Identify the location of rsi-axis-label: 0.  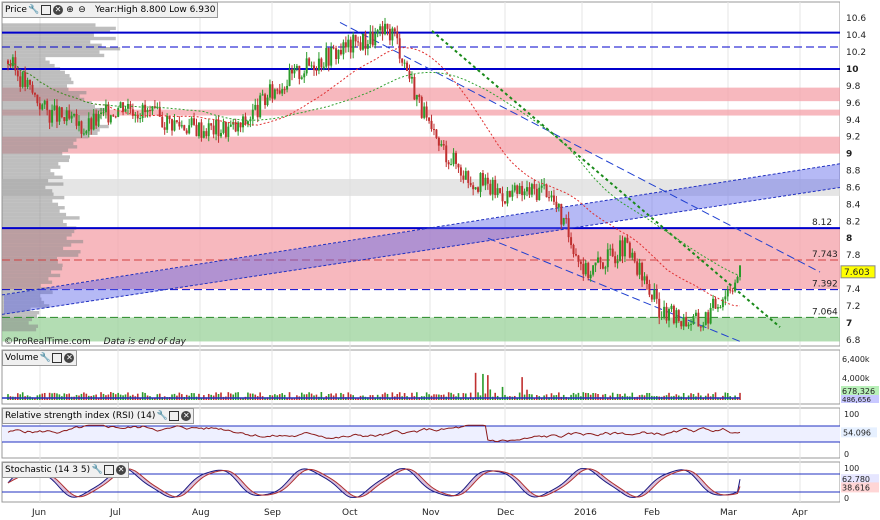
(846, 454).